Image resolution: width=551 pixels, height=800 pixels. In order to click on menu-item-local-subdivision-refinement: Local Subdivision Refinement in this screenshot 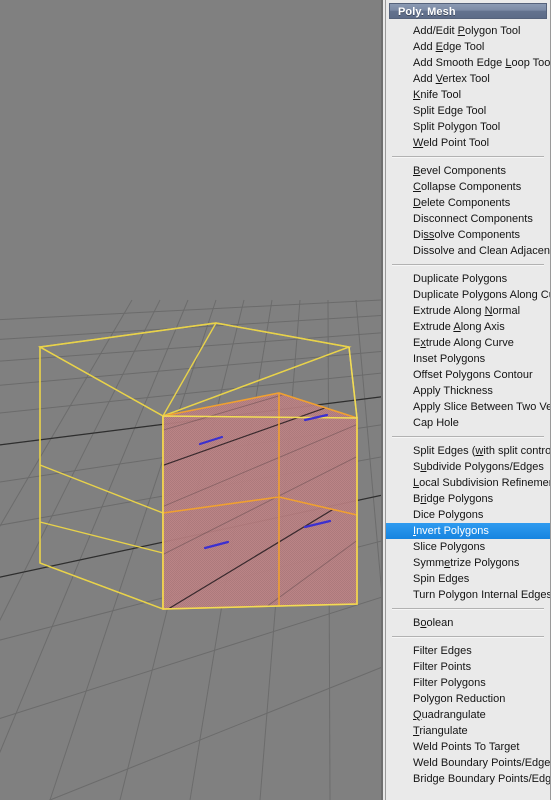, I will do `click(468, 483)`.